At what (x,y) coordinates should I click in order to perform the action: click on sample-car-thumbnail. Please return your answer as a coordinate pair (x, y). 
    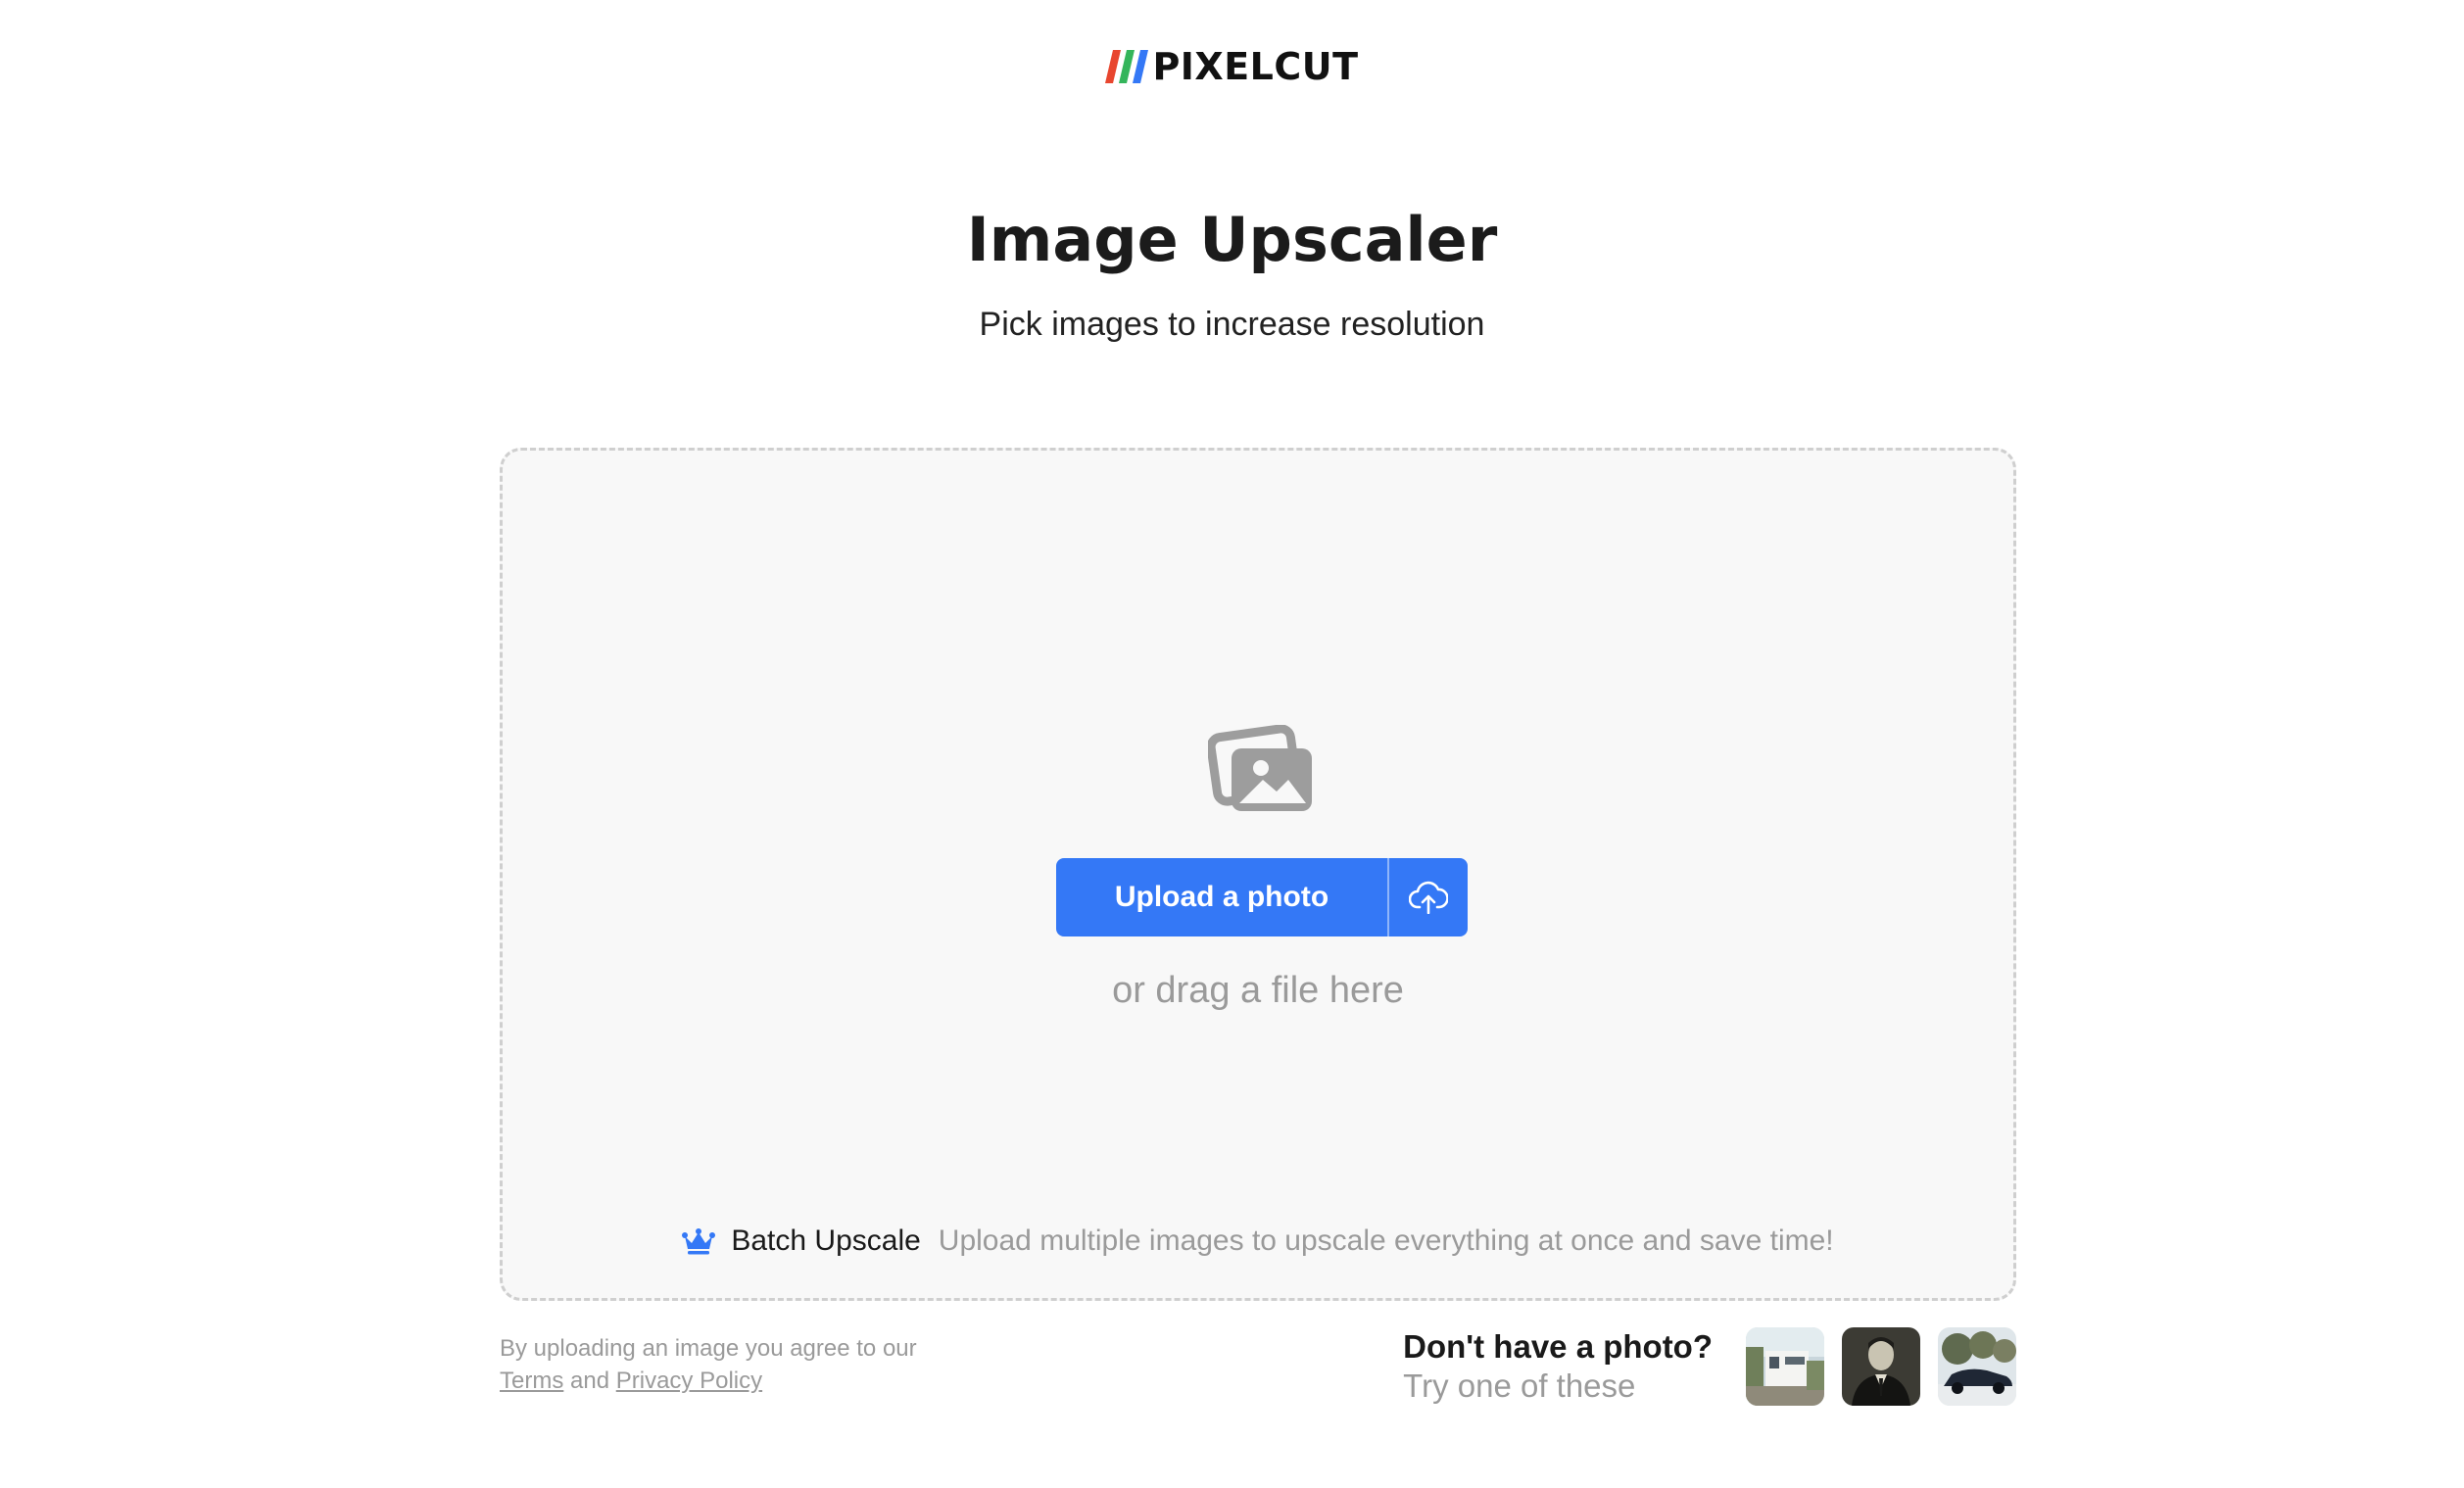
    Looking at the image, I should click on (1977, 1366).